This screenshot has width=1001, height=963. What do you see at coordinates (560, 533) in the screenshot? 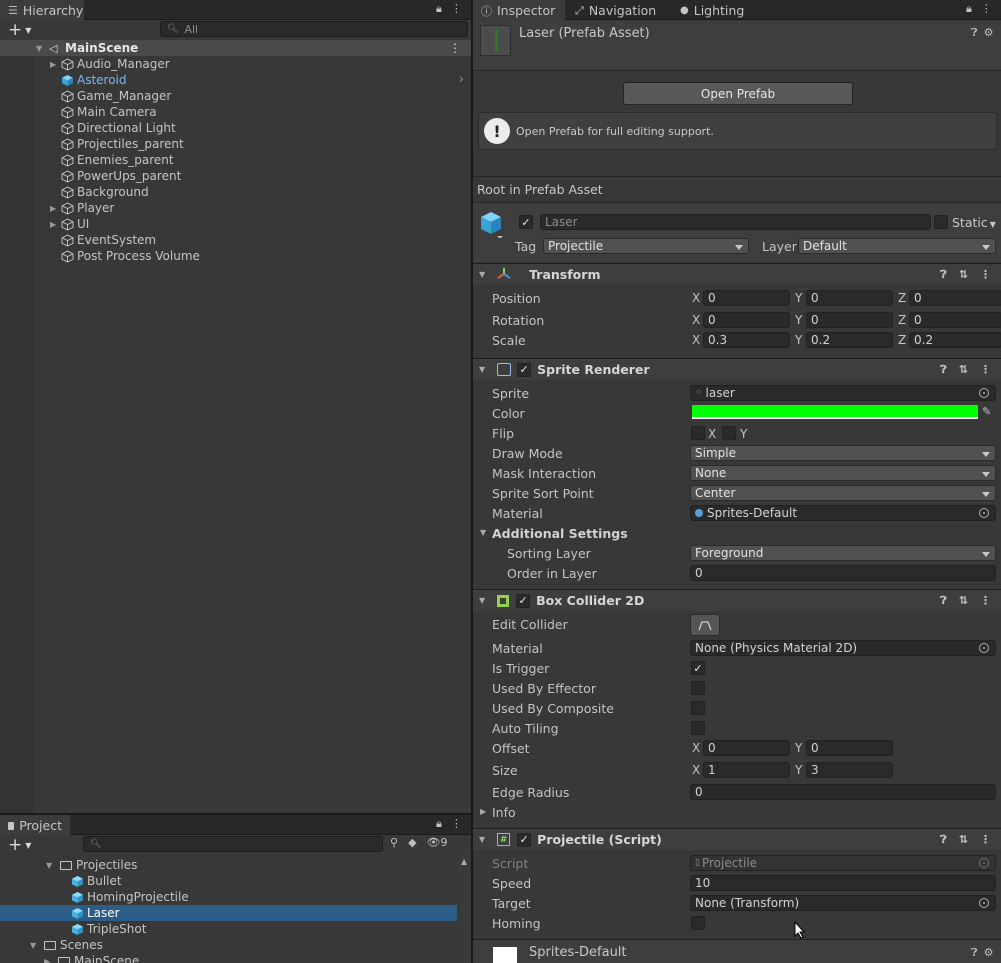
I see `additional-settings-label: Additional Settings` at bounding box center [560, 533].